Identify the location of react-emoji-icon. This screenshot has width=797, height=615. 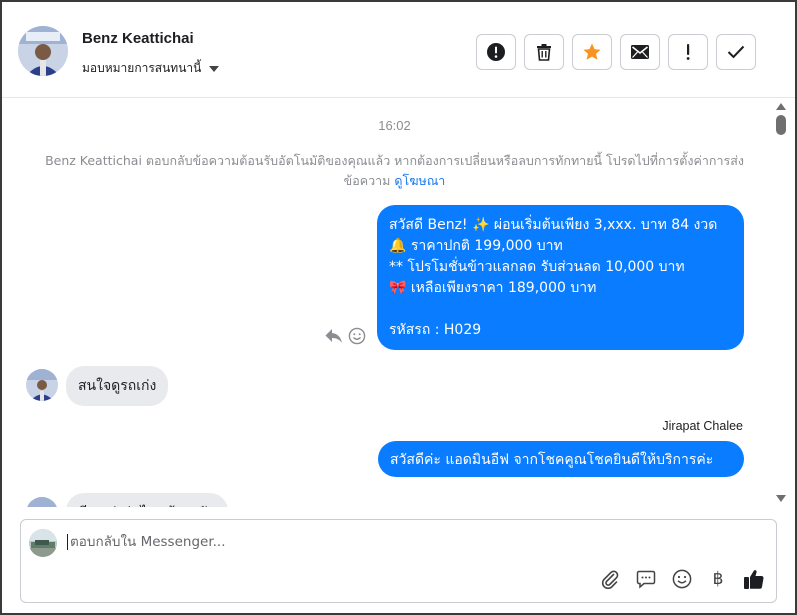
(357, 336).